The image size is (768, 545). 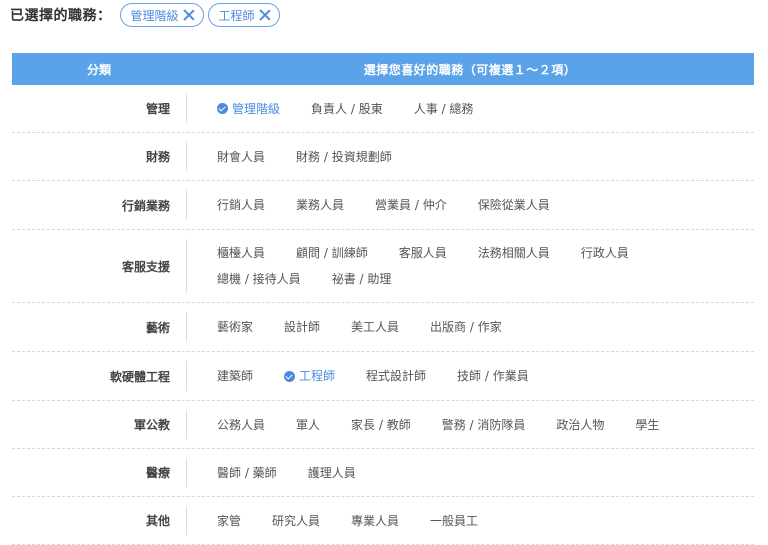 I want to click on table-row: 軍公教 公務人員 軍人 家長 / 教師 警務 / 消防隊員 政治人物 學生, so click(x=383, y=425).